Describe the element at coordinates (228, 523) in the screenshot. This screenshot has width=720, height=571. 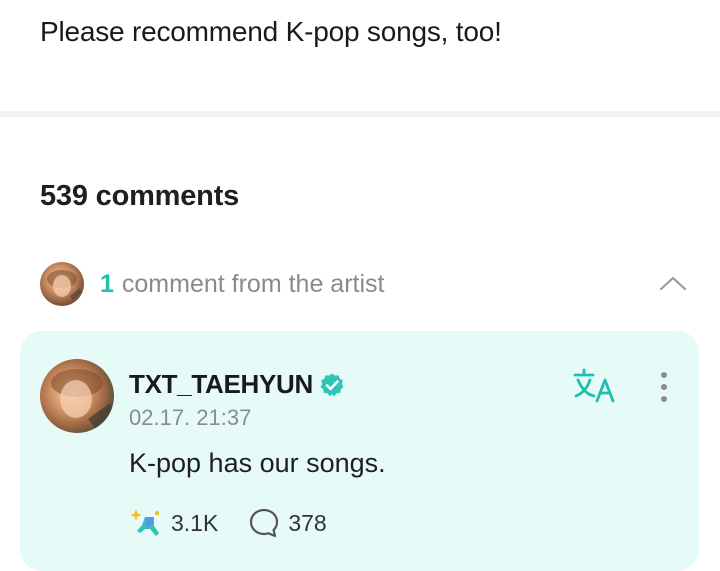
I see `comment-actions: 3.1K 378` at that location.